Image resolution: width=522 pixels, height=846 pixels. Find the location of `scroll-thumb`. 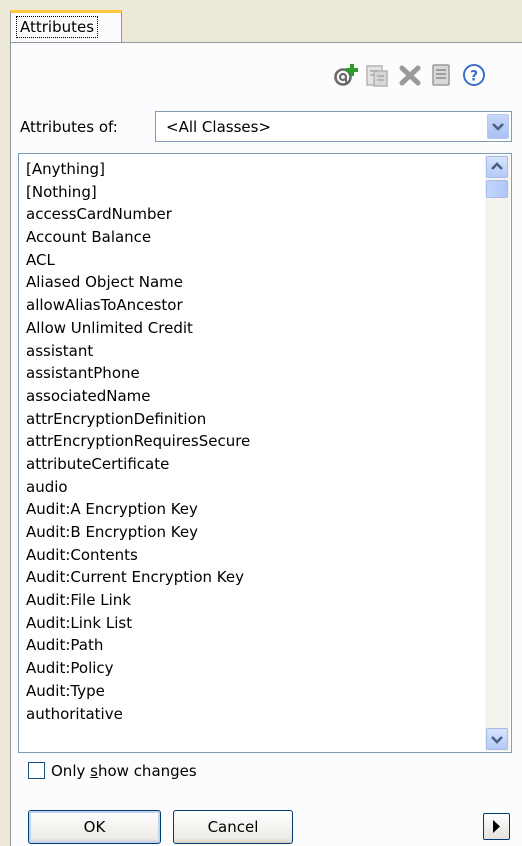

scroll-thumb is located at coordinates (497, 189).